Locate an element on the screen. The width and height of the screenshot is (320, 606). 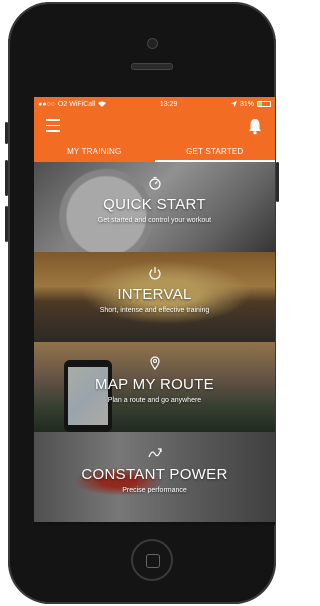
battery-percent: 31% is located at coordinates (246, 104).